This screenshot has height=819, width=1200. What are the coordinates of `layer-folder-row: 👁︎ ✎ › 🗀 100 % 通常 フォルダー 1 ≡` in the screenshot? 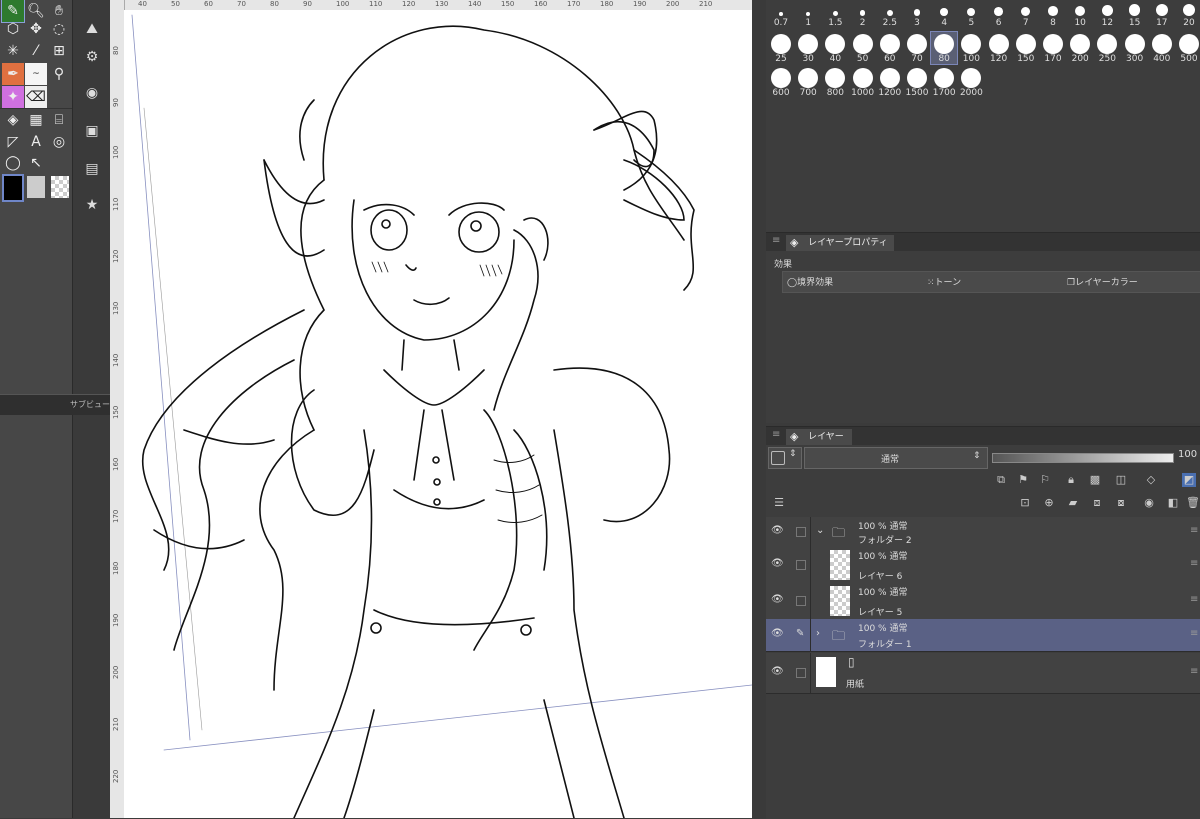 It's located at (983, 635).